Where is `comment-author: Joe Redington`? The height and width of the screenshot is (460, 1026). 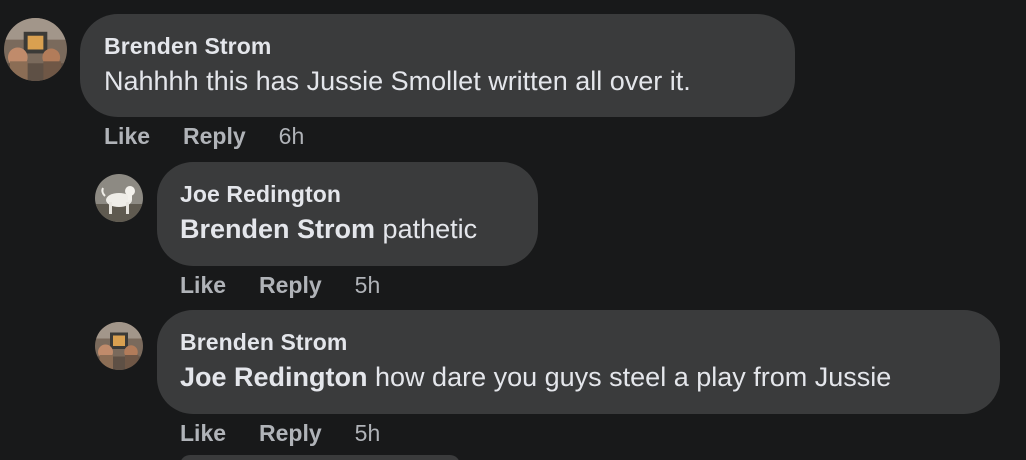
comment-author: Joe Redington is located at coordinates (347, 194).